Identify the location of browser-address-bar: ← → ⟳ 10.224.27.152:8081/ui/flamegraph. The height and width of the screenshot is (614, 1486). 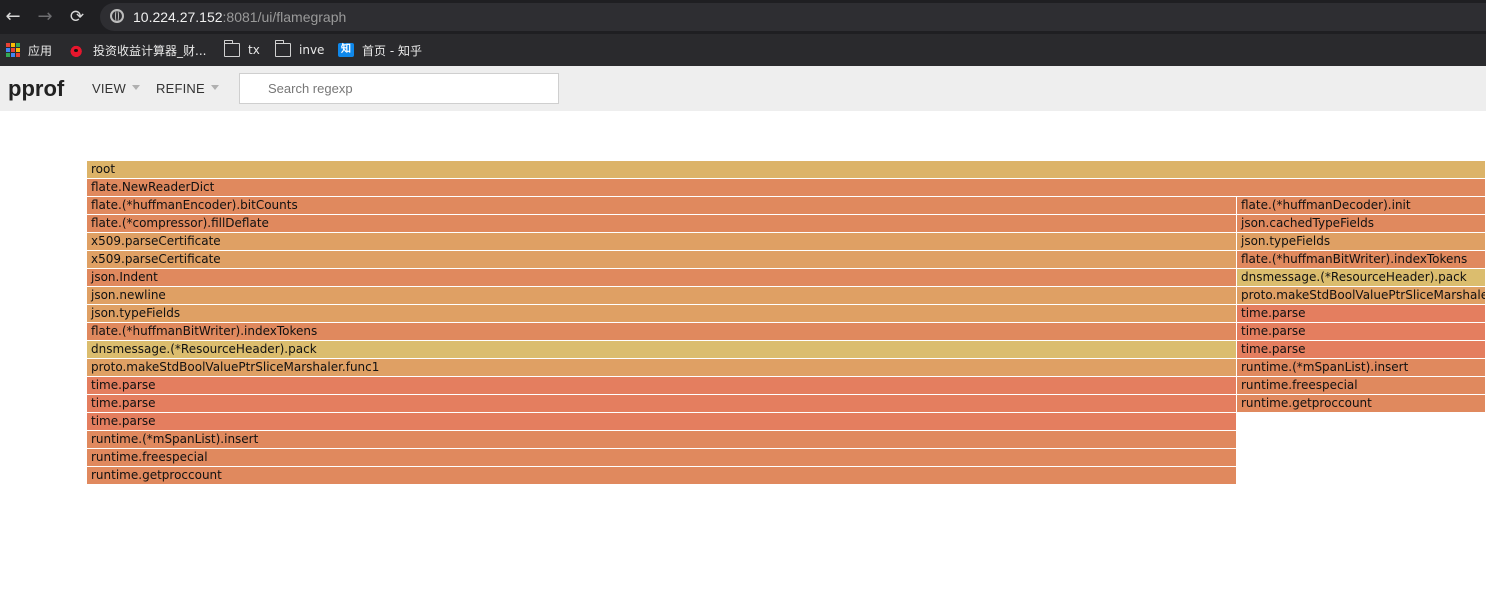
(743, 17).